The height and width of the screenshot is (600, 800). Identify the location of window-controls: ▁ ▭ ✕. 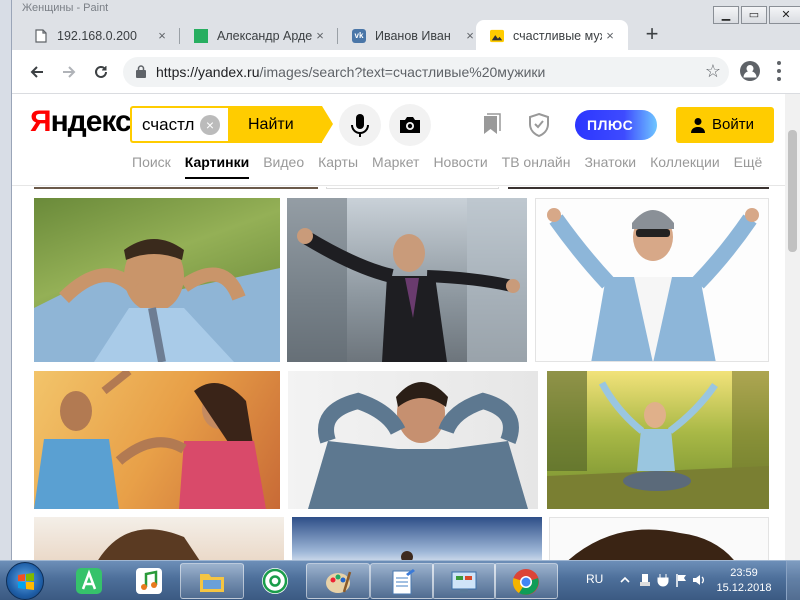
(756, 15).